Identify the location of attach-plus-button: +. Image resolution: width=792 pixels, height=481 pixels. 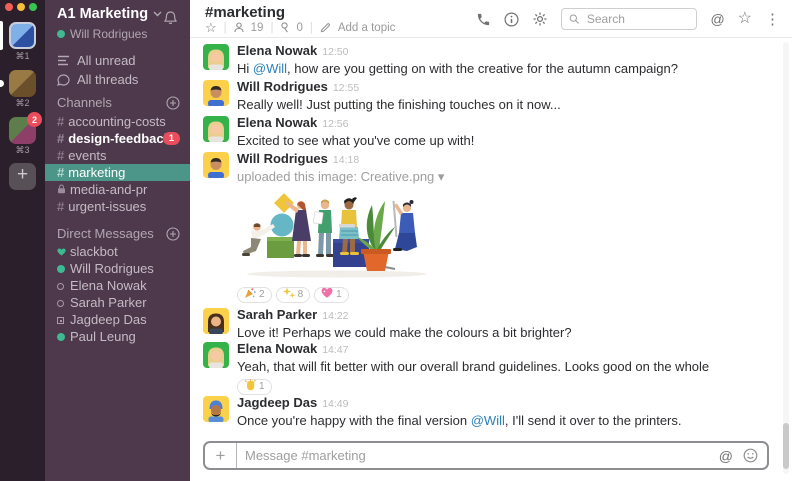
(221, 455).